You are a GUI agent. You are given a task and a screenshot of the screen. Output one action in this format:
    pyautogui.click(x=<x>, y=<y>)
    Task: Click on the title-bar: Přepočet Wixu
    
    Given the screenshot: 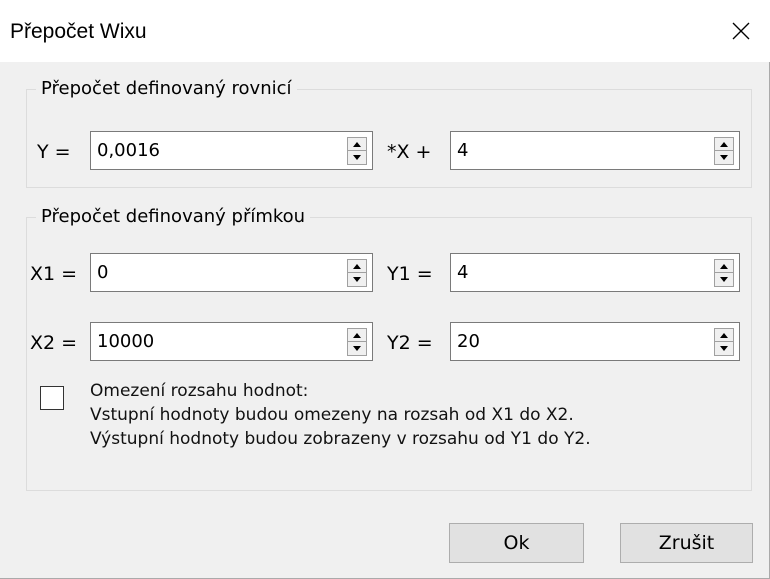 What is the action you would take?
    pyautogui.click(x=385, y=31)
    